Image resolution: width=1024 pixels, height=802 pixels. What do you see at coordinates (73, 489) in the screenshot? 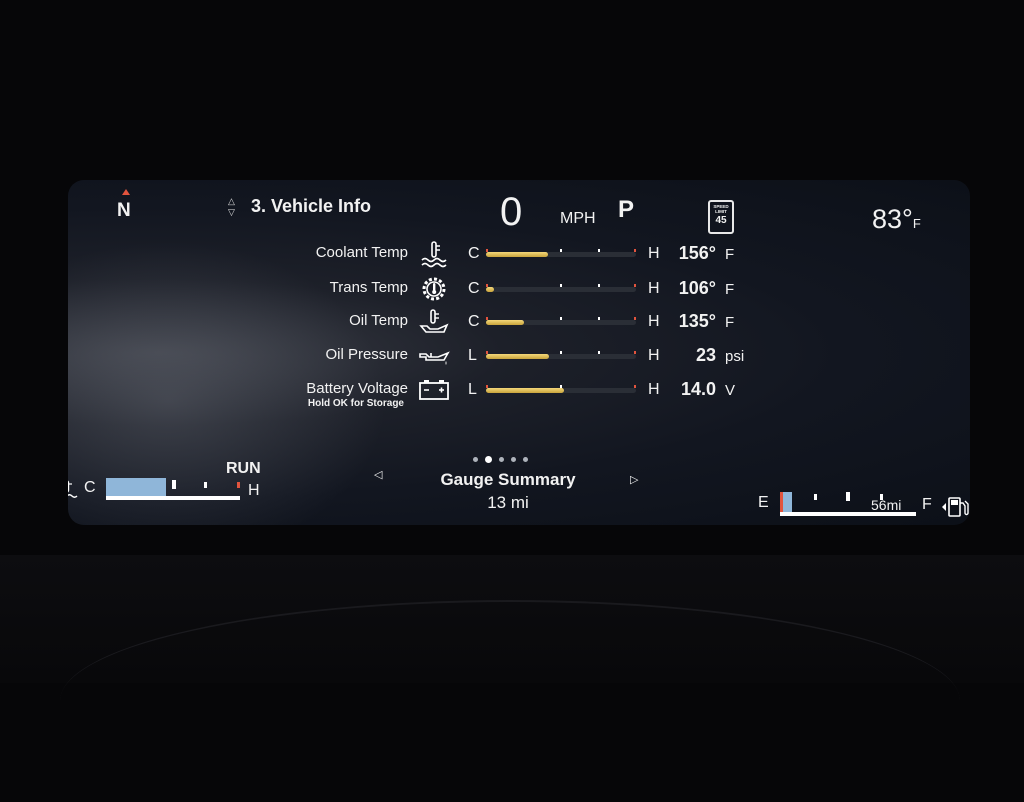
I see `engine-coolant-icon` at bounding box center [73, 489].